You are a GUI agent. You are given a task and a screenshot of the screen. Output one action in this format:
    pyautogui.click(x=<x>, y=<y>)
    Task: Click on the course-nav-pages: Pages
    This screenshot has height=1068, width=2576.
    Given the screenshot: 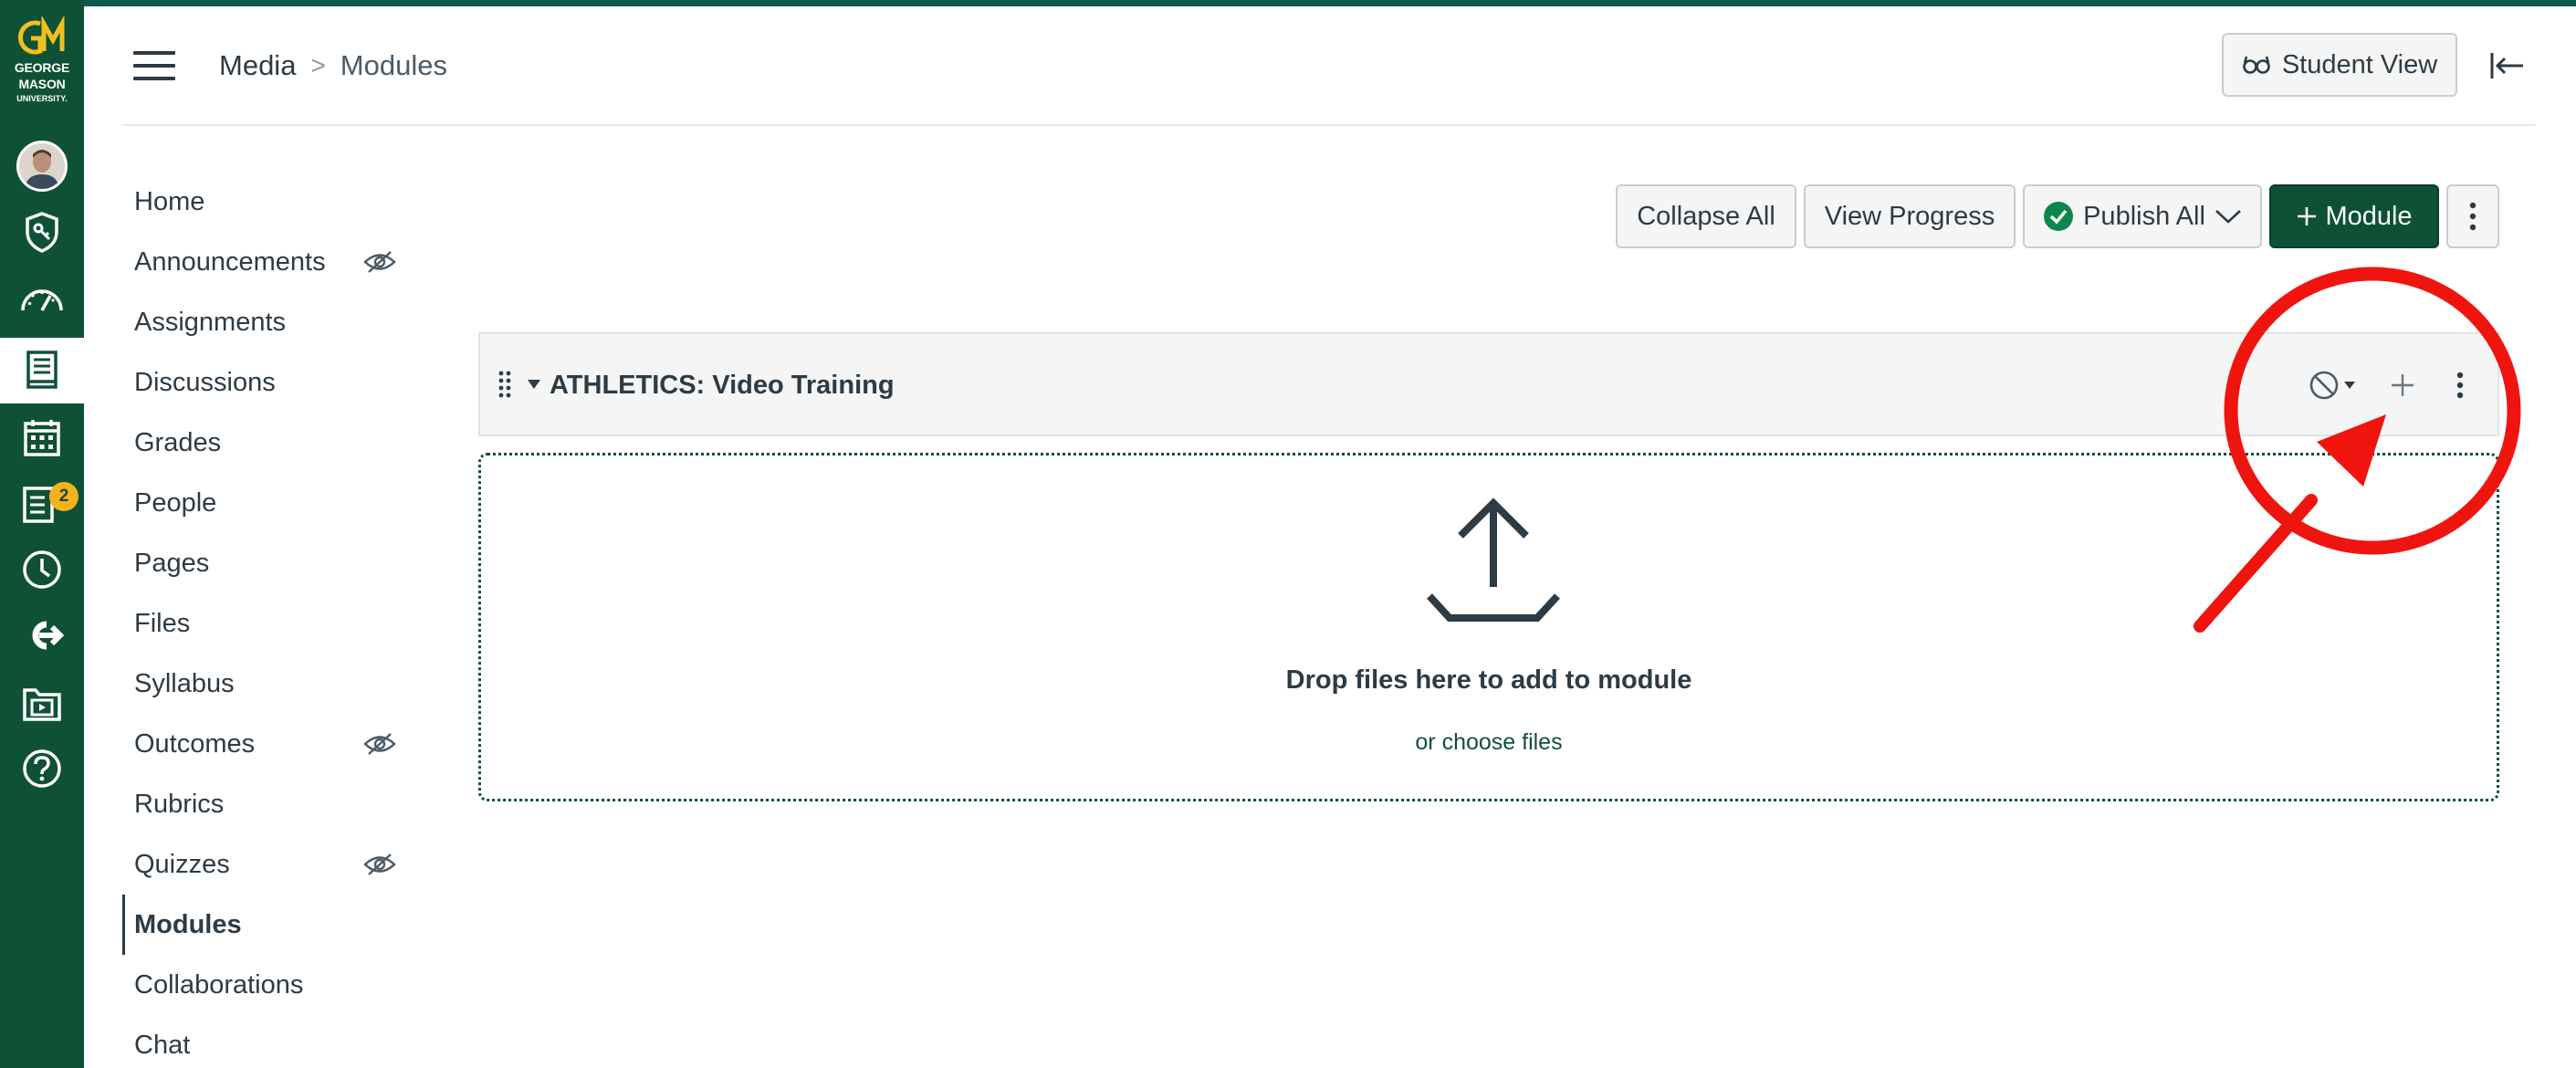 What is the action you would take?
    pyautogui.click(x=268, y=563)
    